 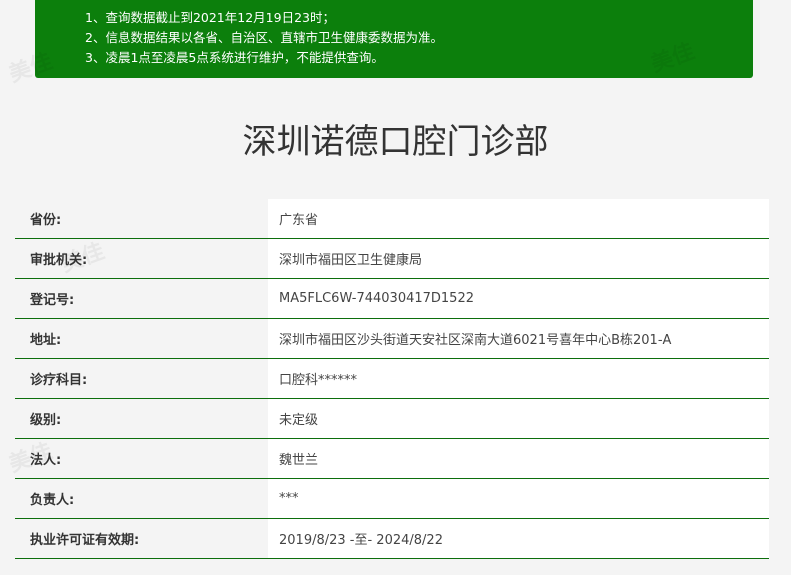 What do you see at coordinates (518, 458) in the screenshot?
I see `row-value: 魏世兰` at bounding box center [518, 458].